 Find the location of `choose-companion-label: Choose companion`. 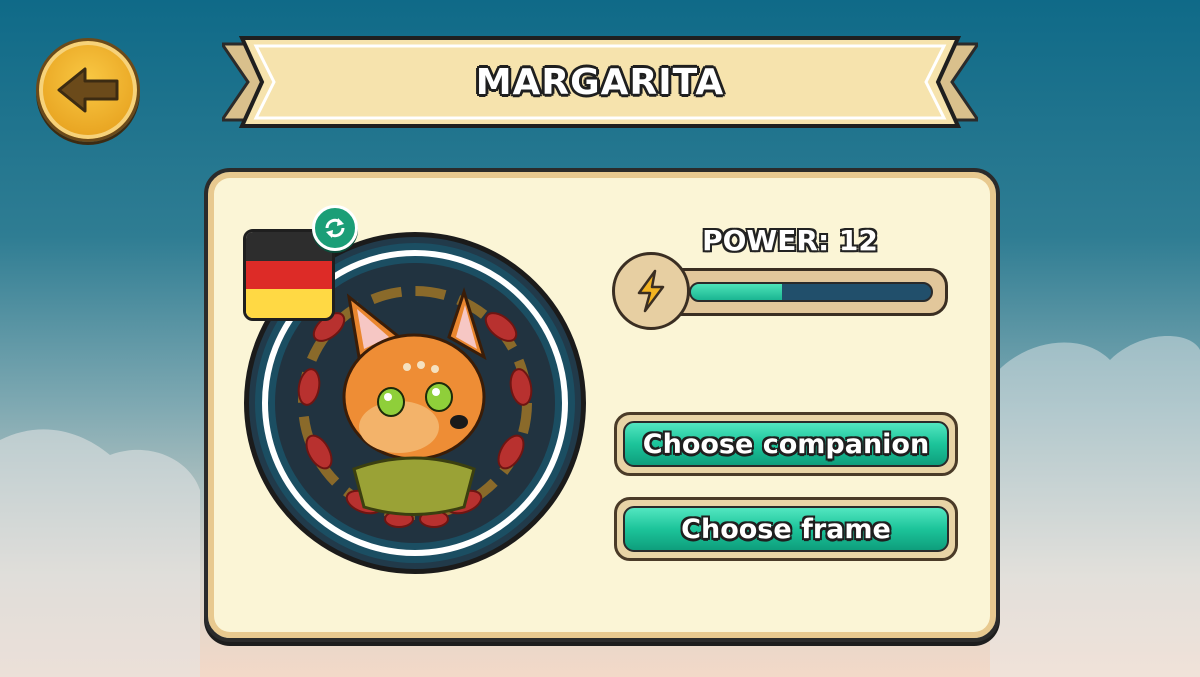

choose-companion-label: Choose companion is located at coordinates (786, 444).